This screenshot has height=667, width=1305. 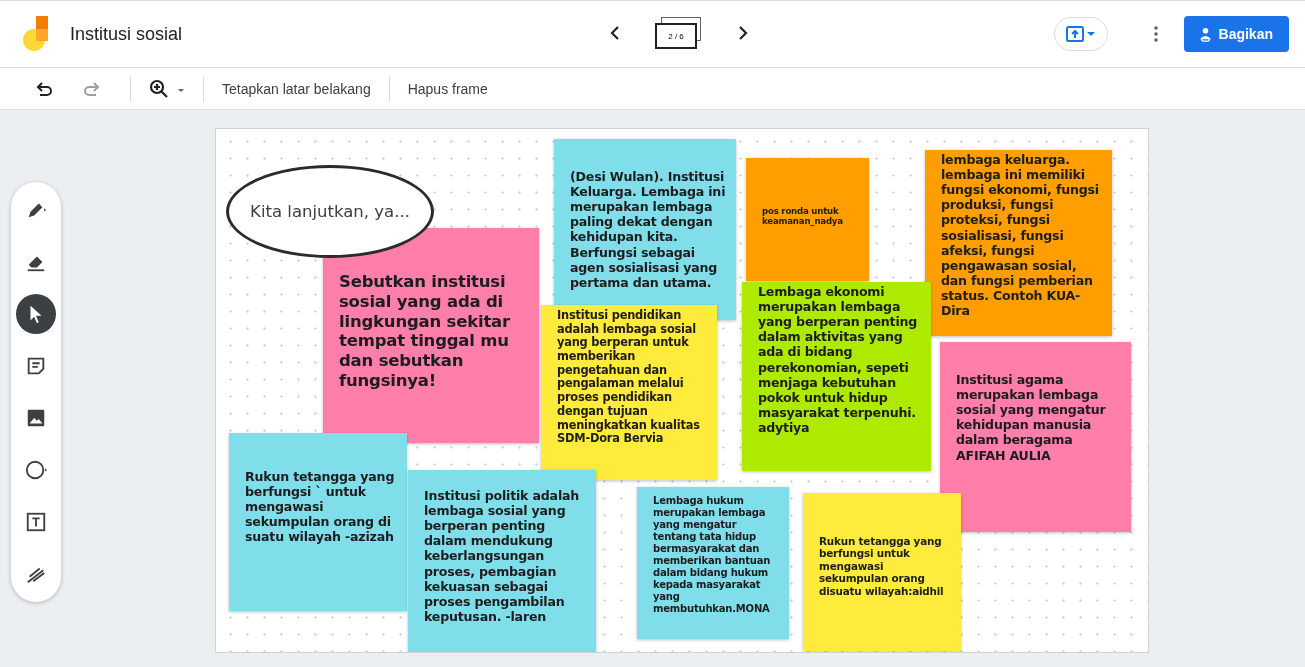 What do you see at coordinates (836, 376) in the screenshot?
I see `sticky-note: Lembaga ekonomi merupakan lembaga yang berperan penting dalam aktivitas yang ada di bidang perekonomian, sepeti menjaga kebutuhan pokok untuk hidup masyarakat terpenuhi. adytiya` at bounding box center [836, 376].